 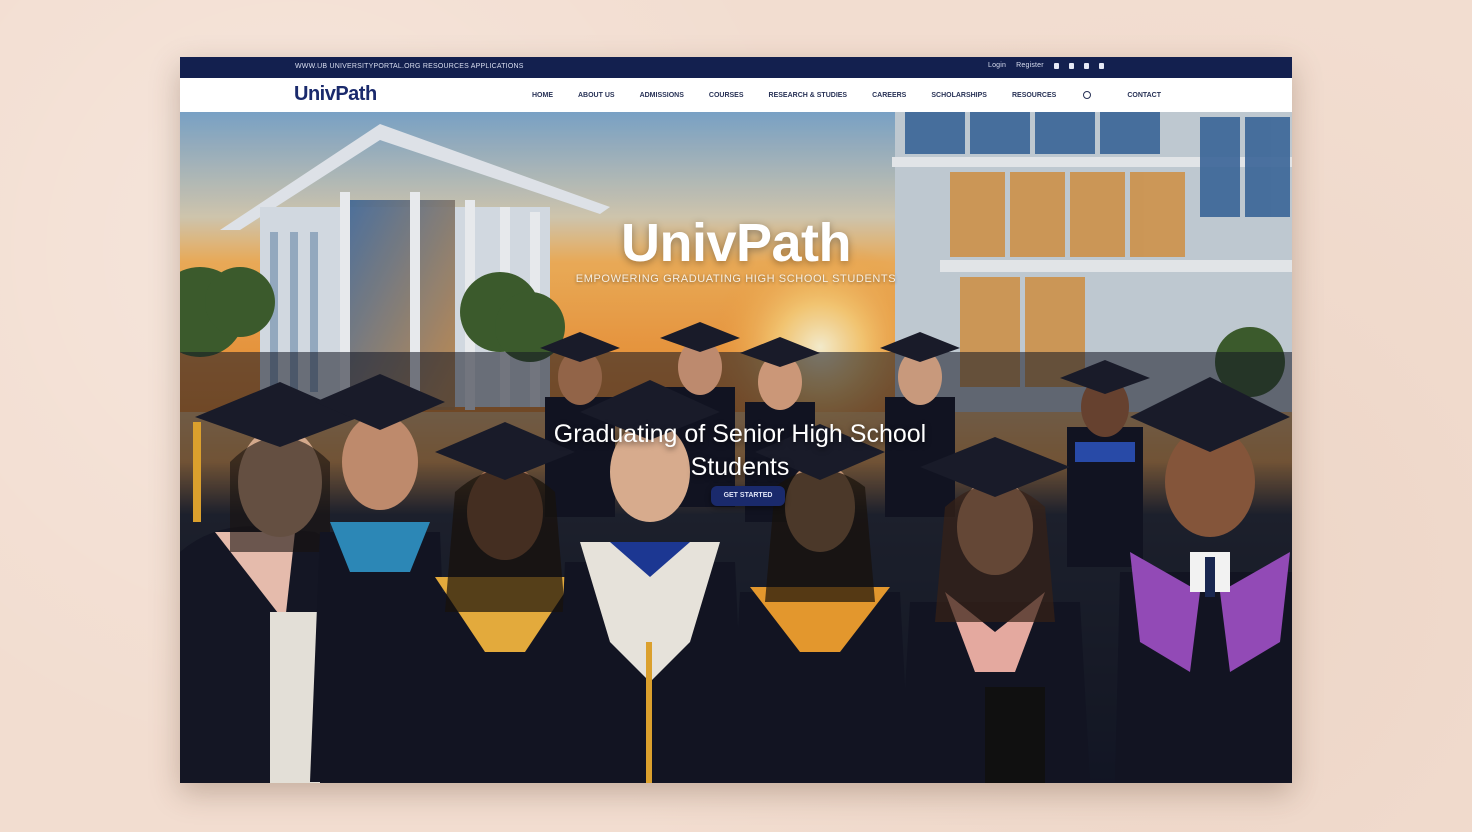 What do you see at coordinates (726, 95) in the screenshot?
I see `nav-courses: COURSES` at bounding box center [726, 95].